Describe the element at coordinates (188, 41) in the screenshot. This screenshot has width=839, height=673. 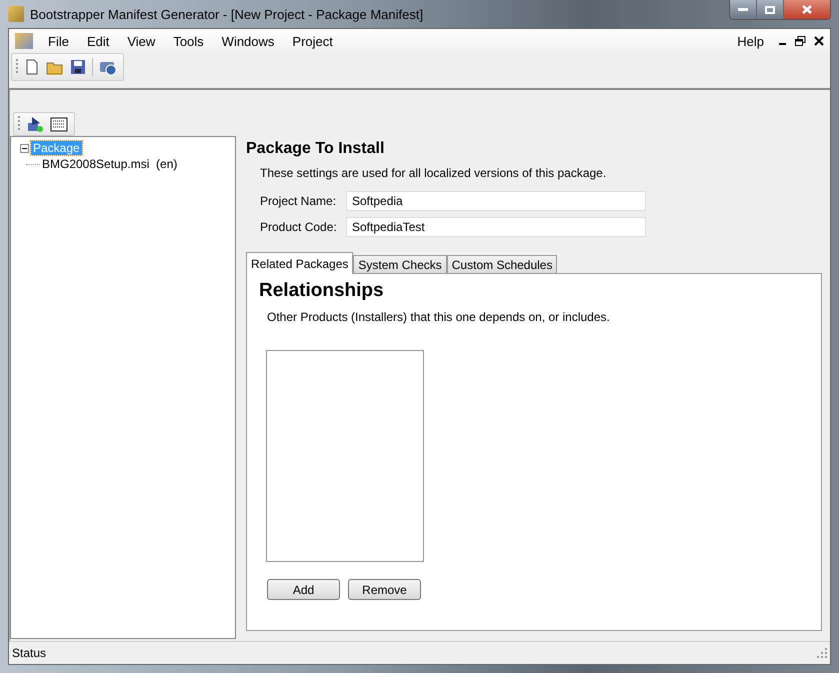
I see `menu-item: Tools` at that location.